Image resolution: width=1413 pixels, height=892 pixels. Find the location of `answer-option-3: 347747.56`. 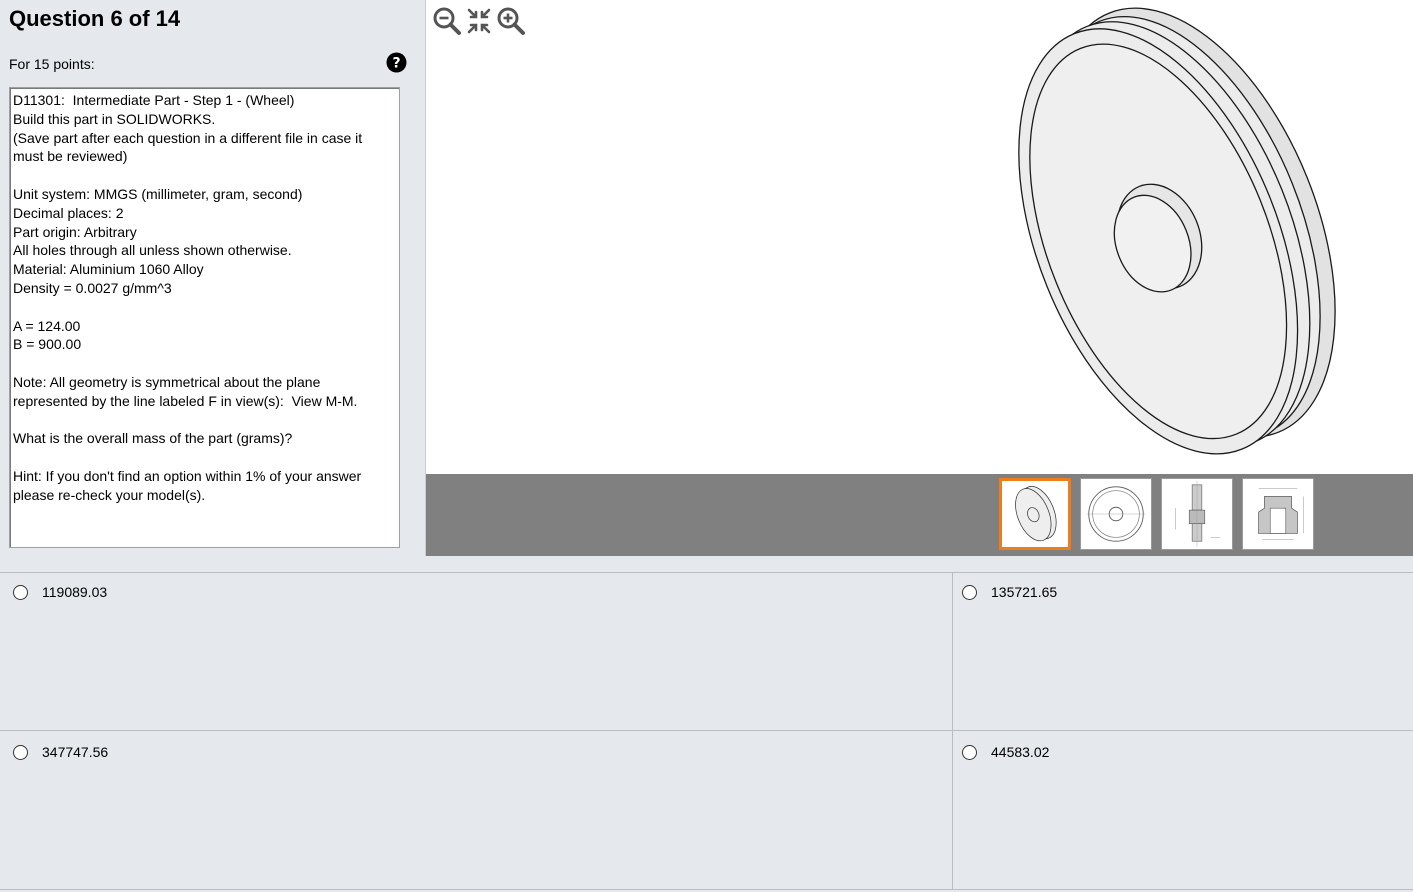

answer-option-3: 347747.56 is located at coordinates (60, 752).